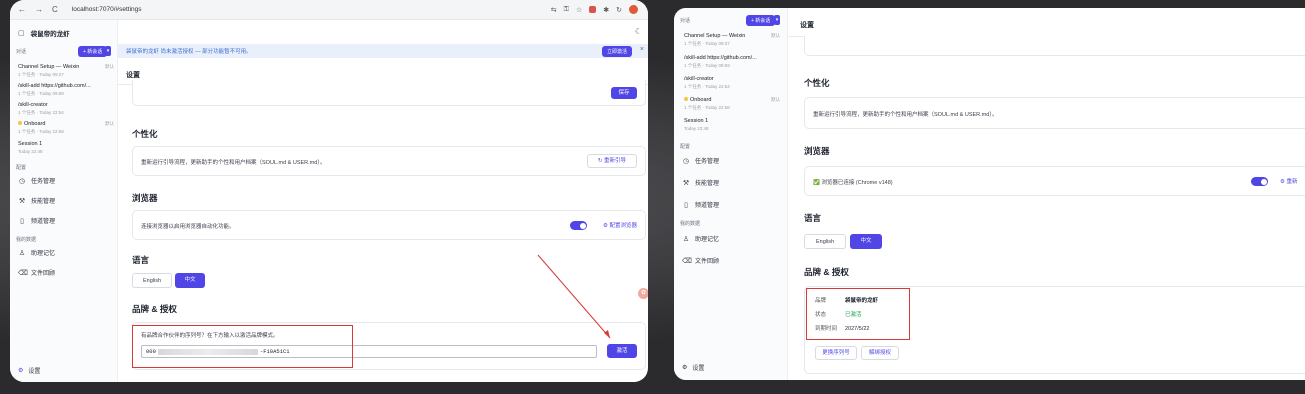 The height and width of the screenshot is (394, 1305). Describe the element at coordinates (22, 9) in the screenshot. I see `back-icon: ←` at that location.